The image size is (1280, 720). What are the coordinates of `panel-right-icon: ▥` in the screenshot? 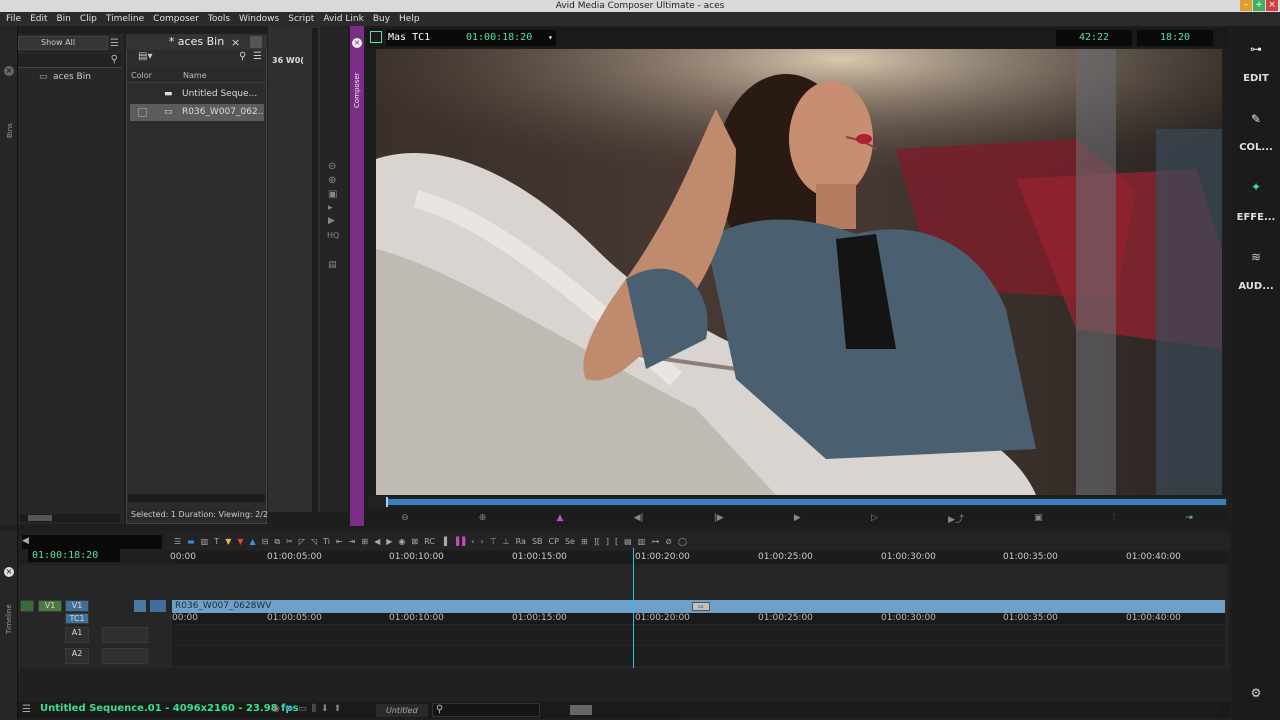 It's located at (642, 541).